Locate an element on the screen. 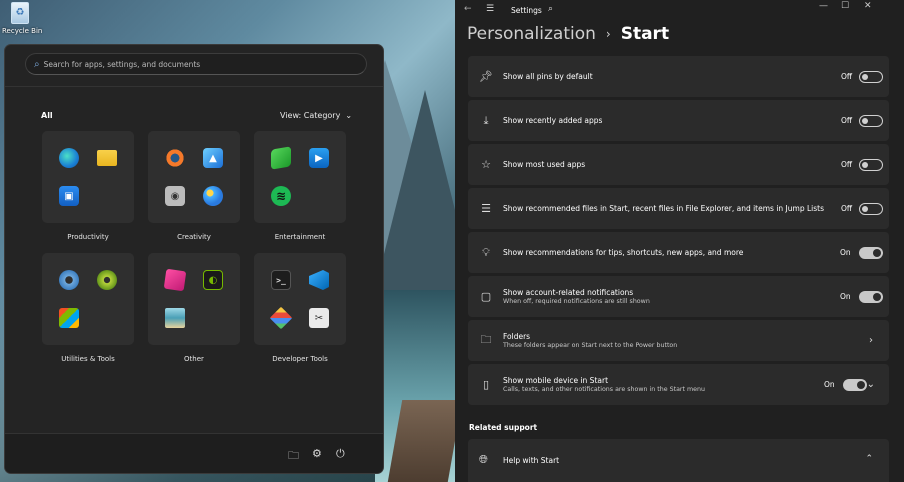 The height and width of the screenshot is (482, 904). green-app-icon is located at coordinates (281, 158).